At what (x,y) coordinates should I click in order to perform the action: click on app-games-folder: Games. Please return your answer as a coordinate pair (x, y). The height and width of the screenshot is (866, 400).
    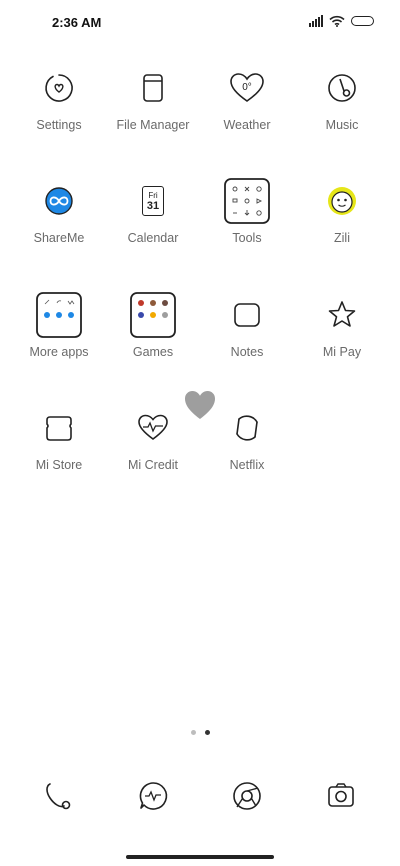
    Looking at the image, I should click on (153, 337).